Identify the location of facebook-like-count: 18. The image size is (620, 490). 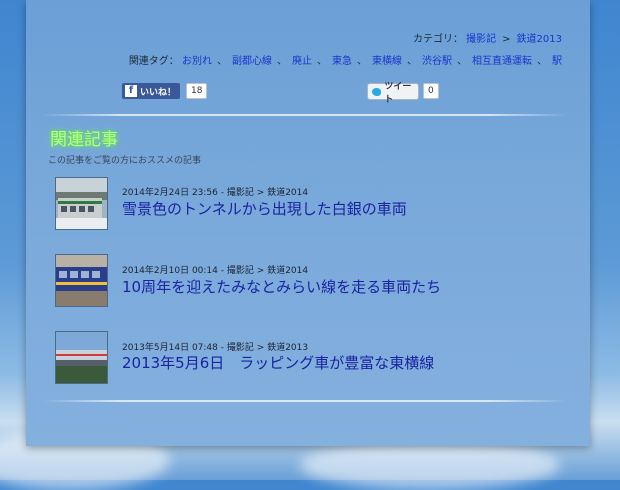
(197, 91).